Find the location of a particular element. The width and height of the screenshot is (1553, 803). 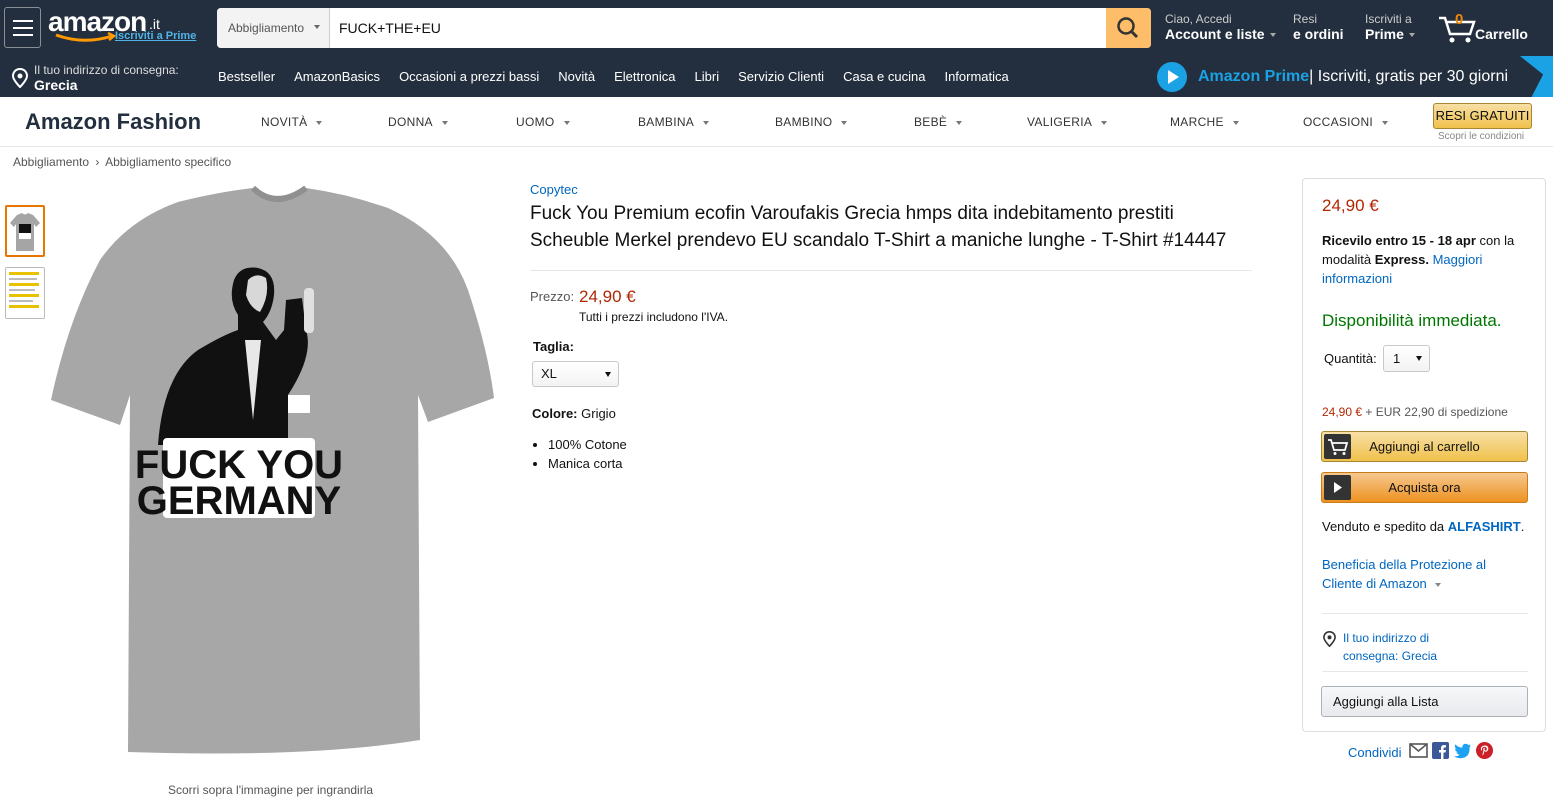

quantity-dropdown: 1 is located at coordinates (1406, 358).